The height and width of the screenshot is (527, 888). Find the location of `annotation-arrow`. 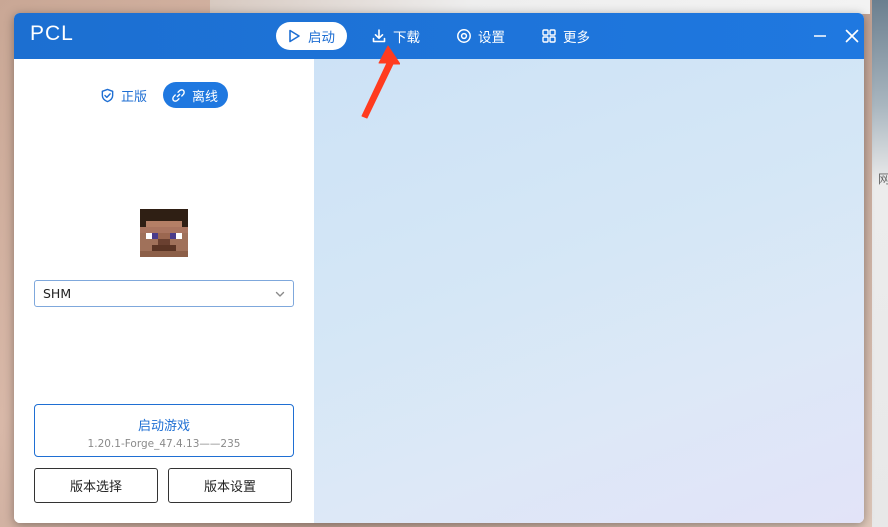

annotation-arrow is located at coordinates (380, 82).